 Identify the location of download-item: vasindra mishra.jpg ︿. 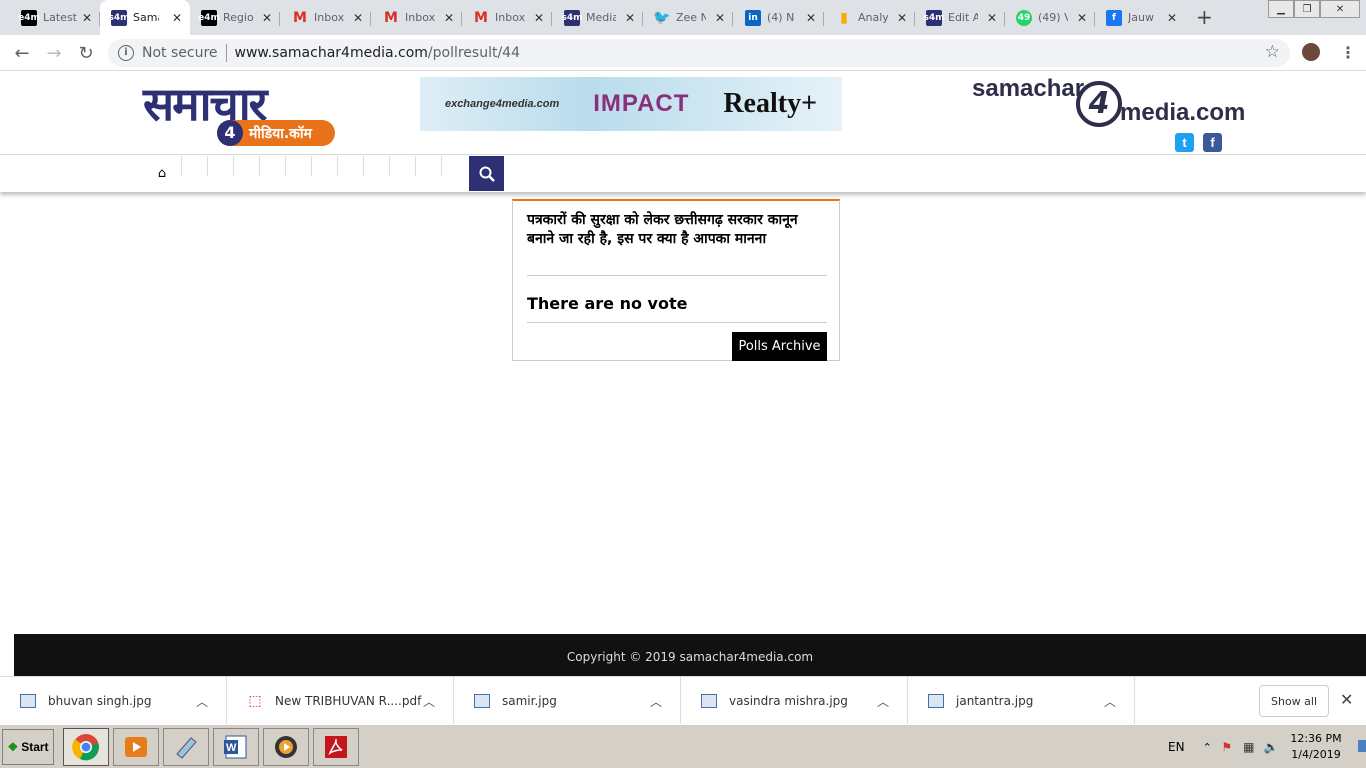
(794, 701).